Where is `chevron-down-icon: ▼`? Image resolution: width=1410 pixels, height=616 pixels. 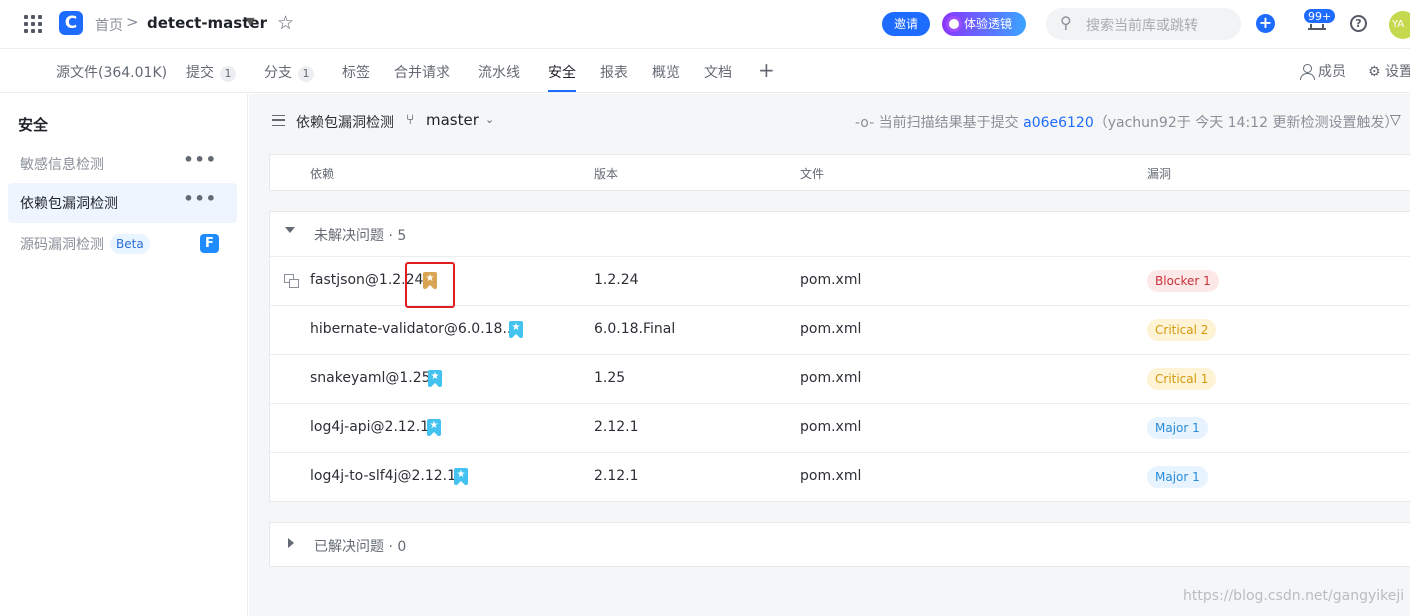
chevron-down-icon: ▼ is located at coordinates (250, 21).